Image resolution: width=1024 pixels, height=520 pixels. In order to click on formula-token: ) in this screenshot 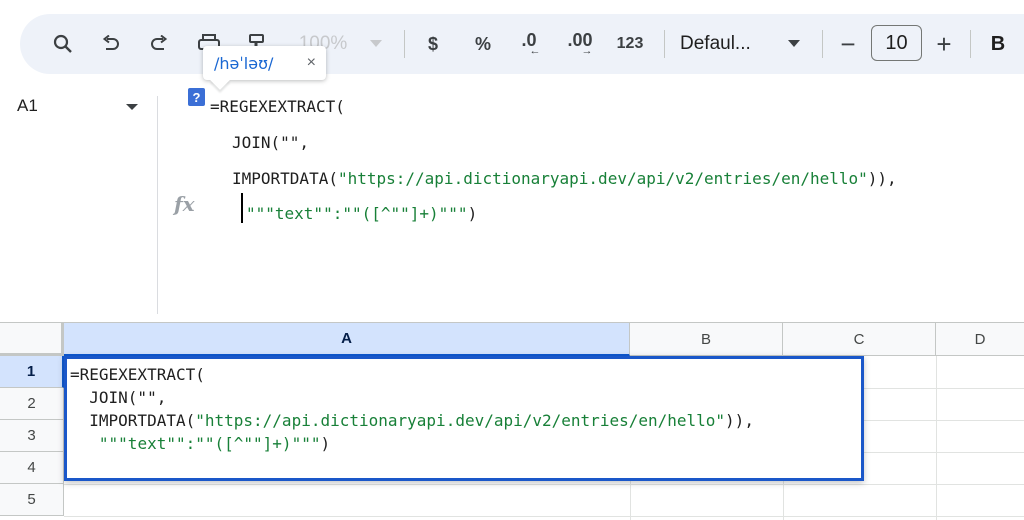, I will do `click(472, 213)`.